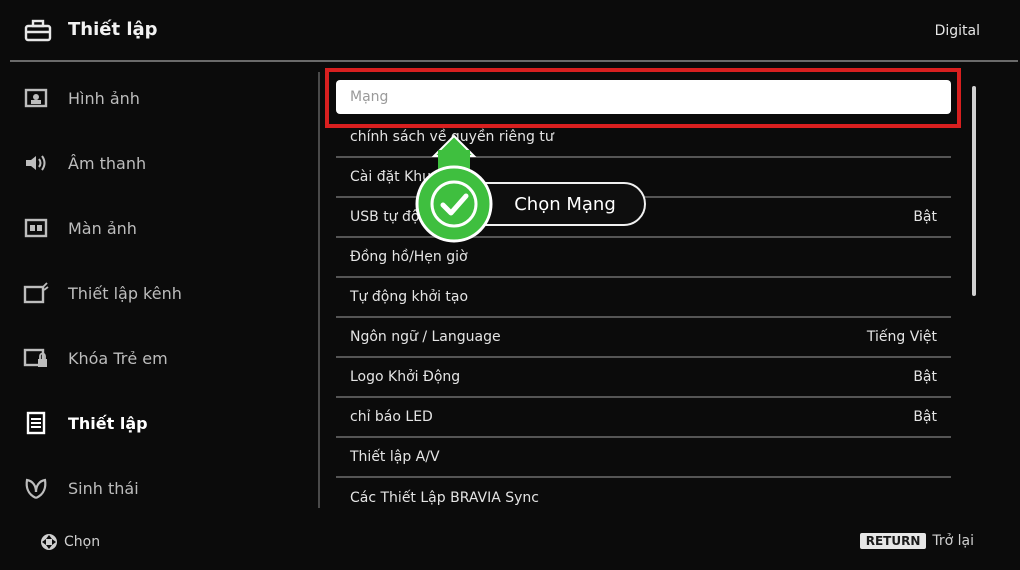  What do you see at coordinates (36, 488) in the screenshot?
I see `eco-icon` at bounding box center [36, 488].